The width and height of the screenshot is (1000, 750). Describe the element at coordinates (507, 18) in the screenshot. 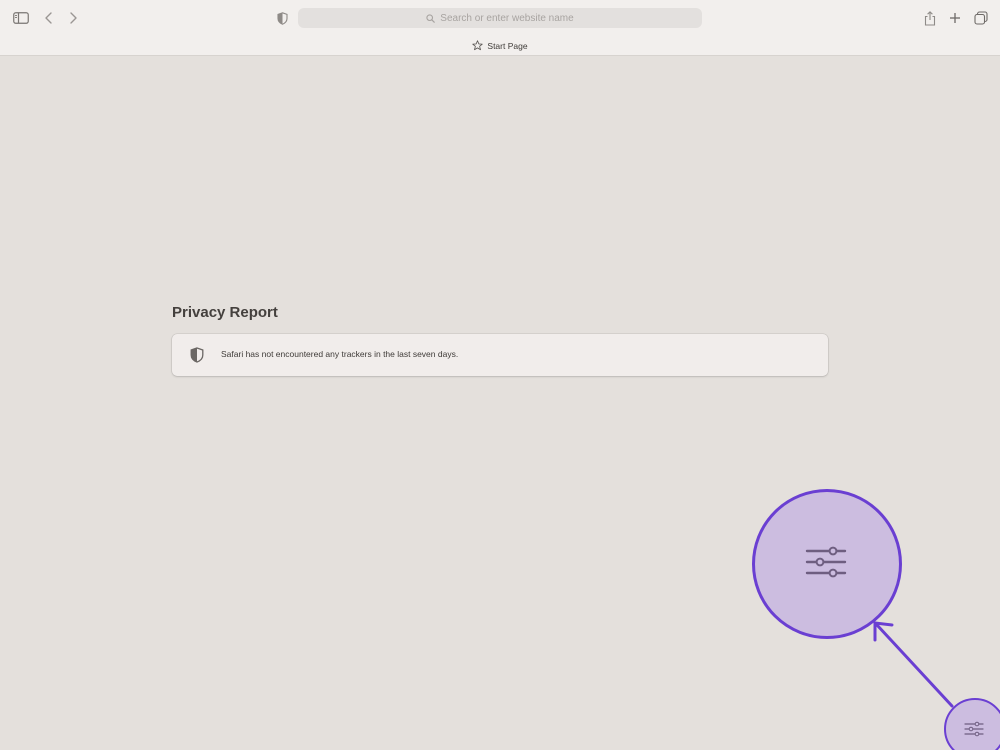

I see `address-placeholder: Search or enter website name` at that location.